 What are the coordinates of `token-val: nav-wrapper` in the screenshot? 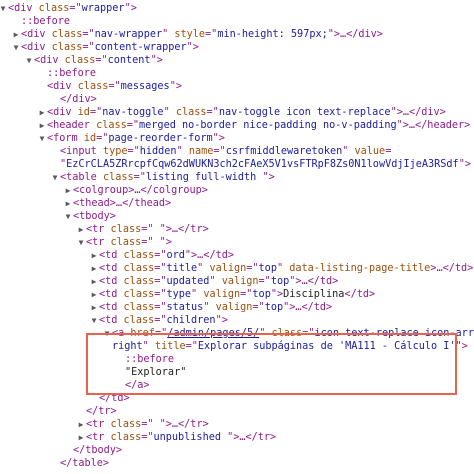 It's located at (128, 34).